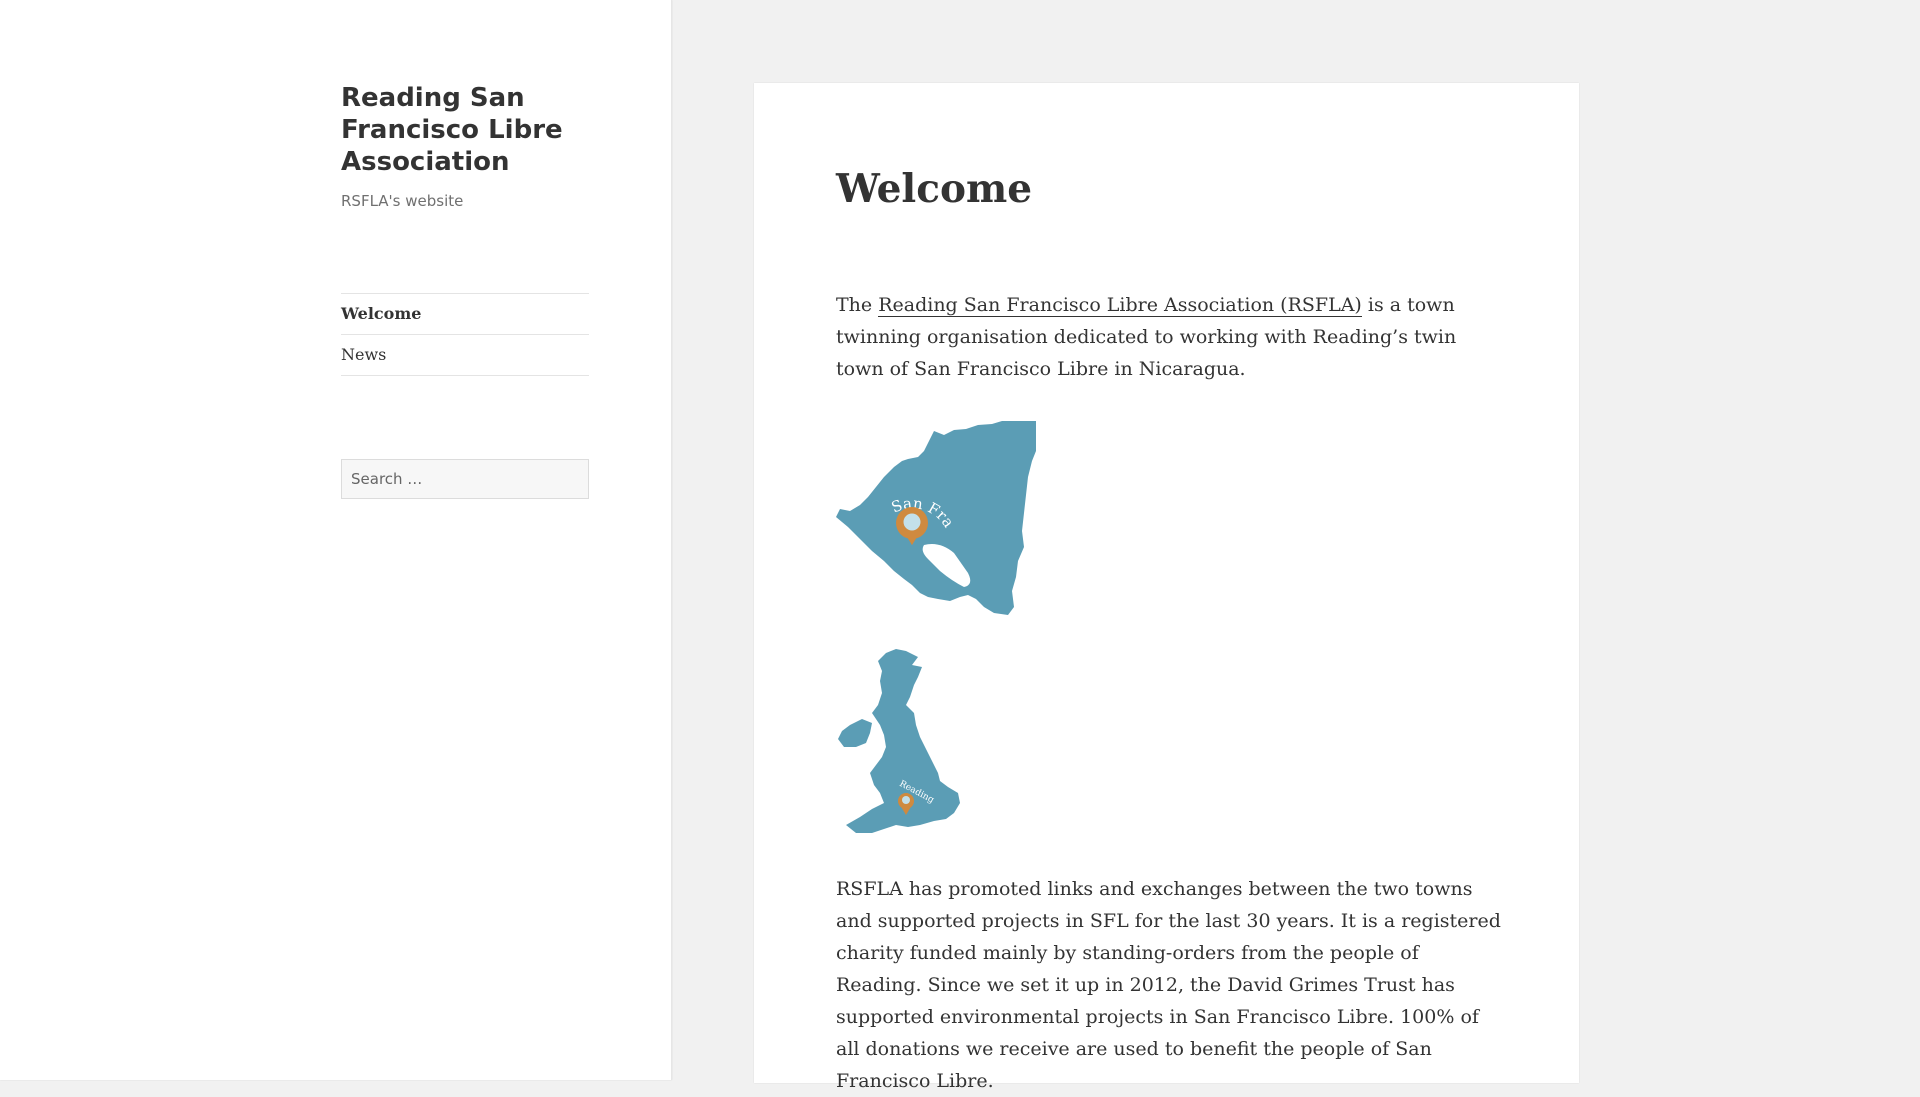 The width and height of the screenshot is (1920, 1097). Describe the element at coordinates (402, 201) in the screenshot. I see `site-description: RSFLA's website` at that location.